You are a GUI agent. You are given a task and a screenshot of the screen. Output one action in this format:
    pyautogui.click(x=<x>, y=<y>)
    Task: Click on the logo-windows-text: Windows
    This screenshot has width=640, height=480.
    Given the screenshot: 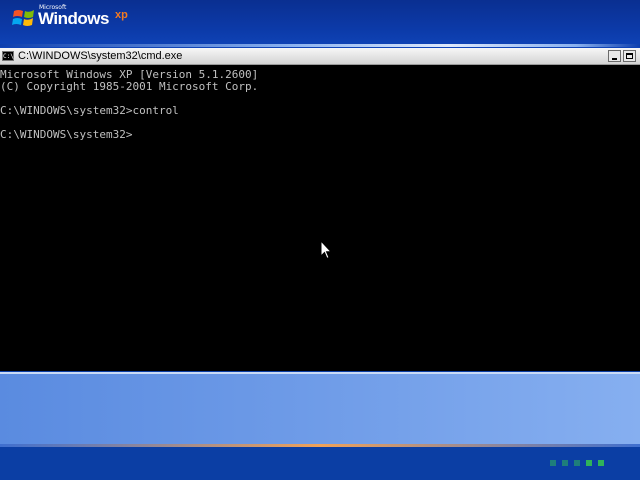 What is the action you would take?
    pyautogui.click(x=73, y=18)
    